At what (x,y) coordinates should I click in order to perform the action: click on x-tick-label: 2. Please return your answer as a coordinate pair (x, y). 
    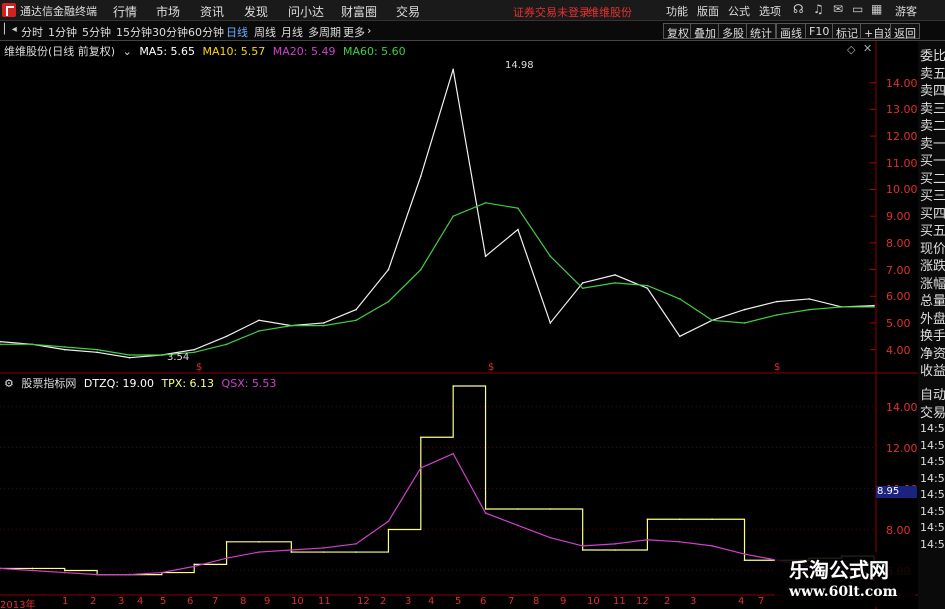
    Looking at the image, I should click on (667, 601).